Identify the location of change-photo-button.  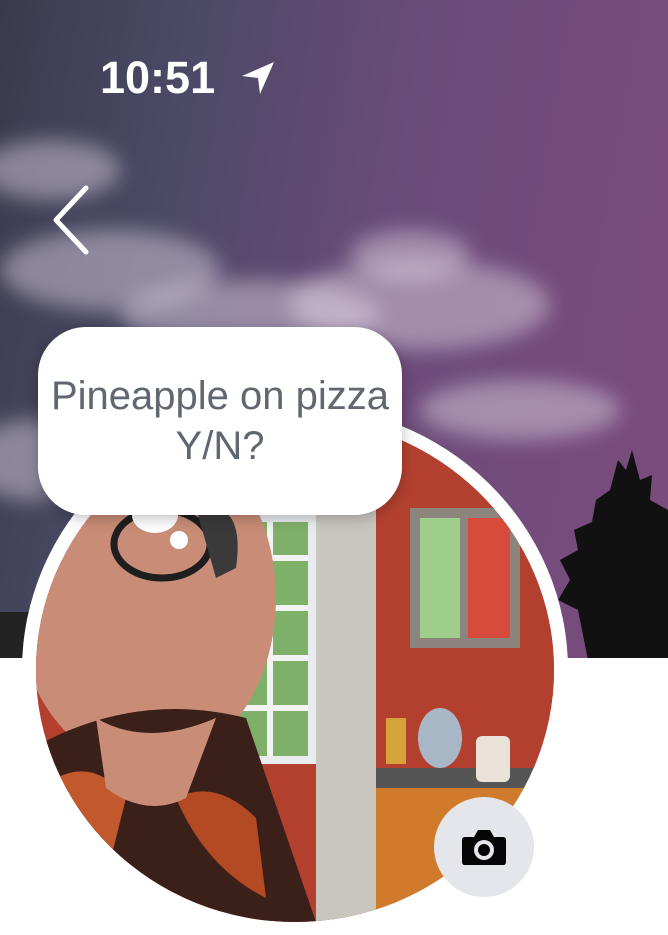
(484, 847).